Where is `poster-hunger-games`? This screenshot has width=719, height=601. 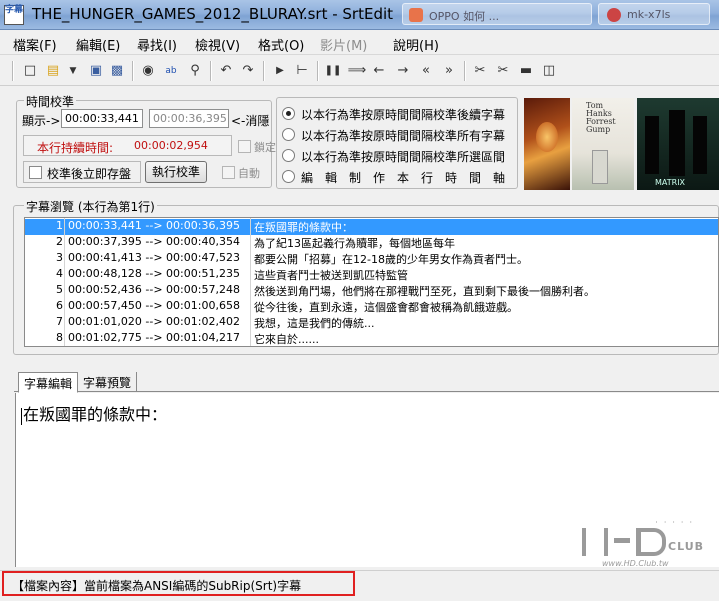
poster-hunger-games is located at coordinates (547, 144).